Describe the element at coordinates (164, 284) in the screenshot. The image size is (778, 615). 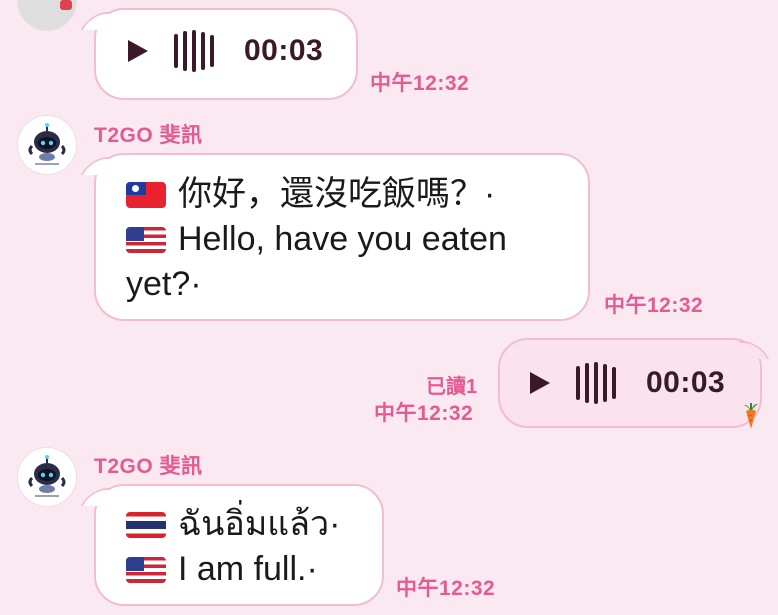
I see `message-line: yet?·` at that location.